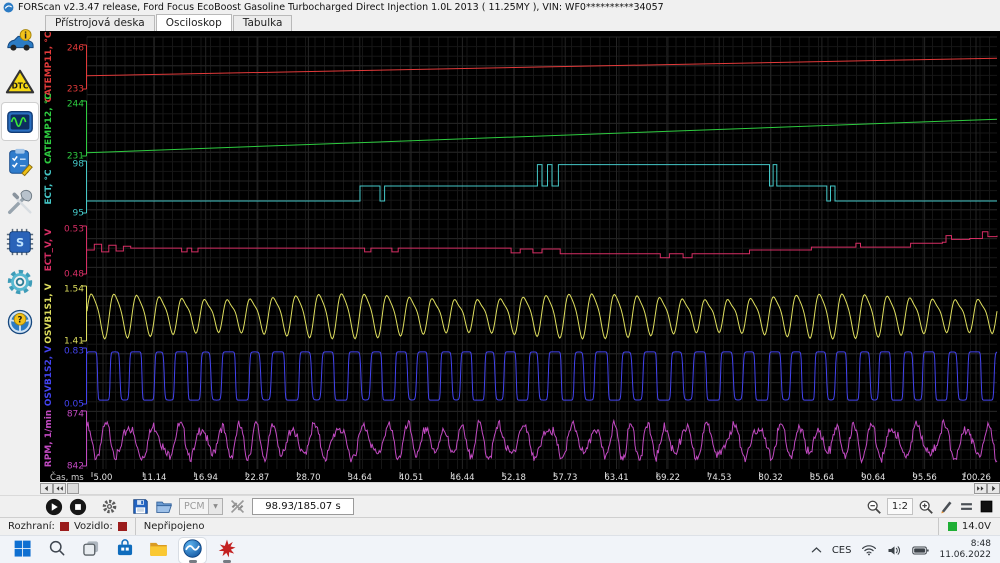  I want to click on sidebar-item-dtc: DTC, so click(20, 81).